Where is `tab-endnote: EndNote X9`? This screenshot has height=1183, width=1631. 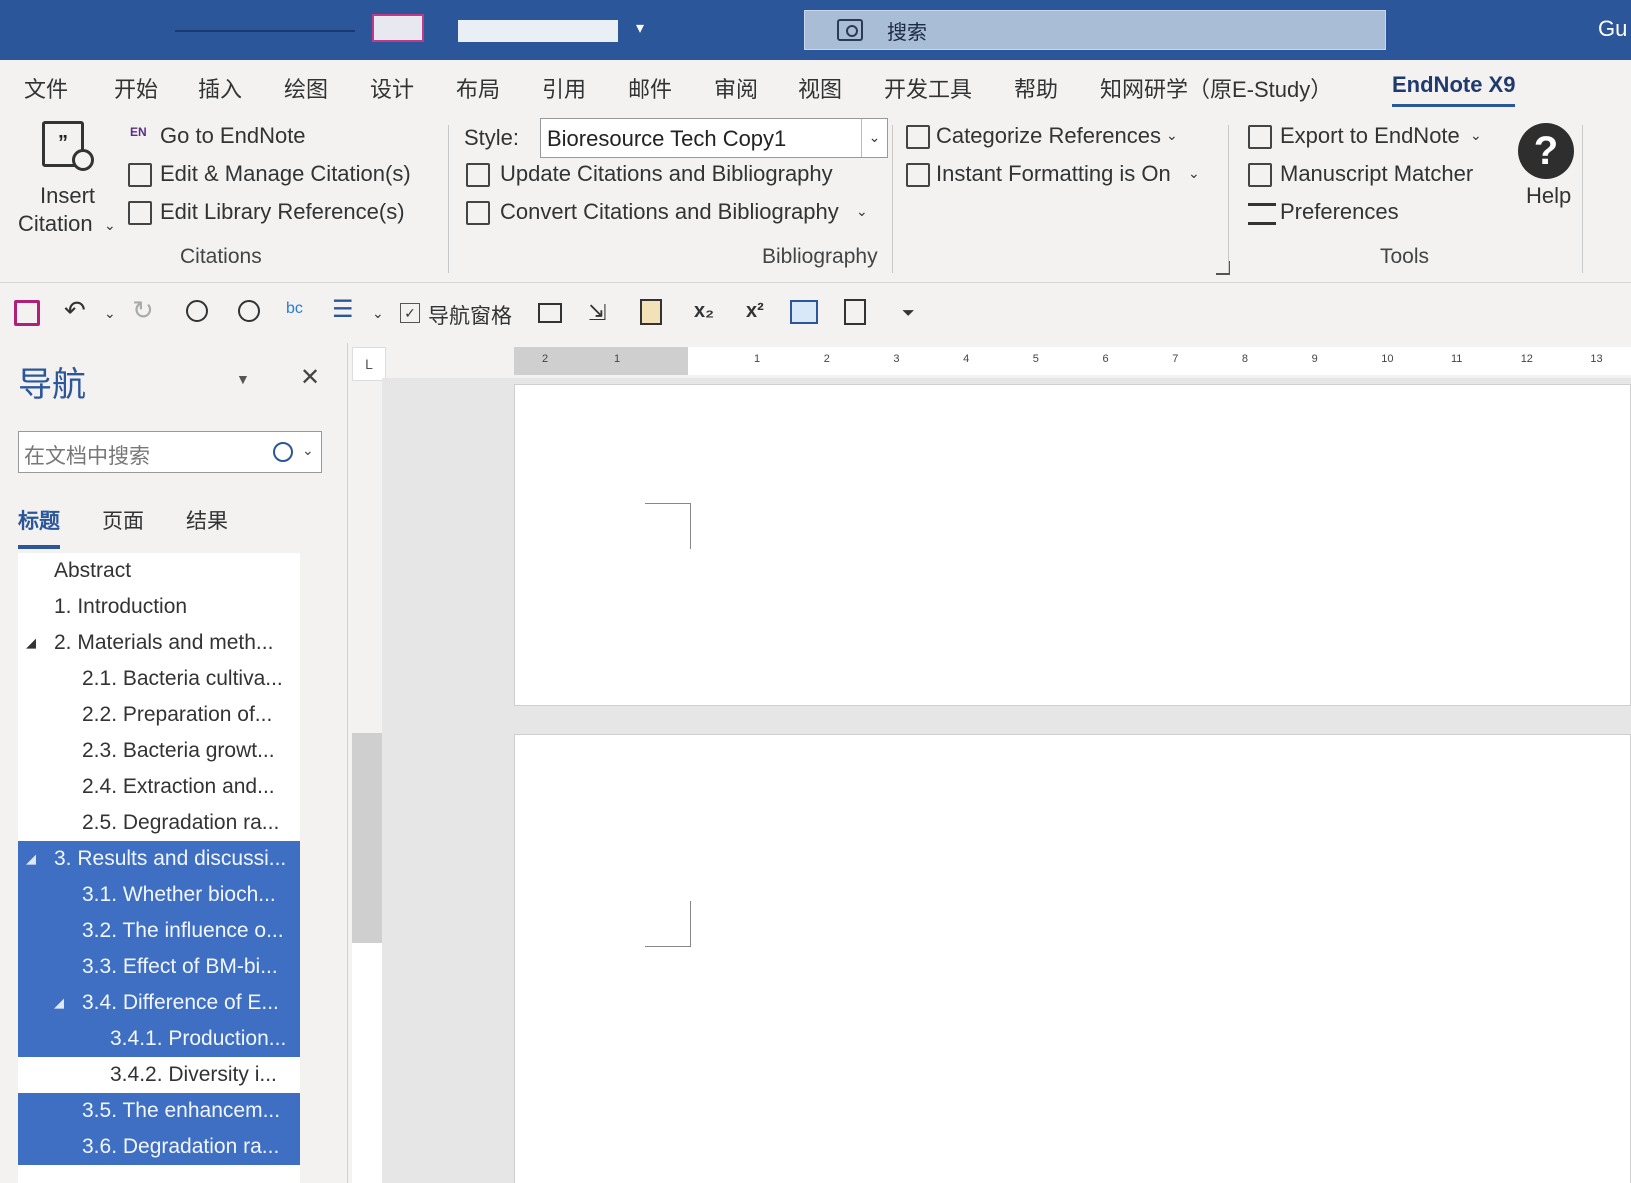 tab-endnote: EndNote X9 is located at coordinates (1454, 89).